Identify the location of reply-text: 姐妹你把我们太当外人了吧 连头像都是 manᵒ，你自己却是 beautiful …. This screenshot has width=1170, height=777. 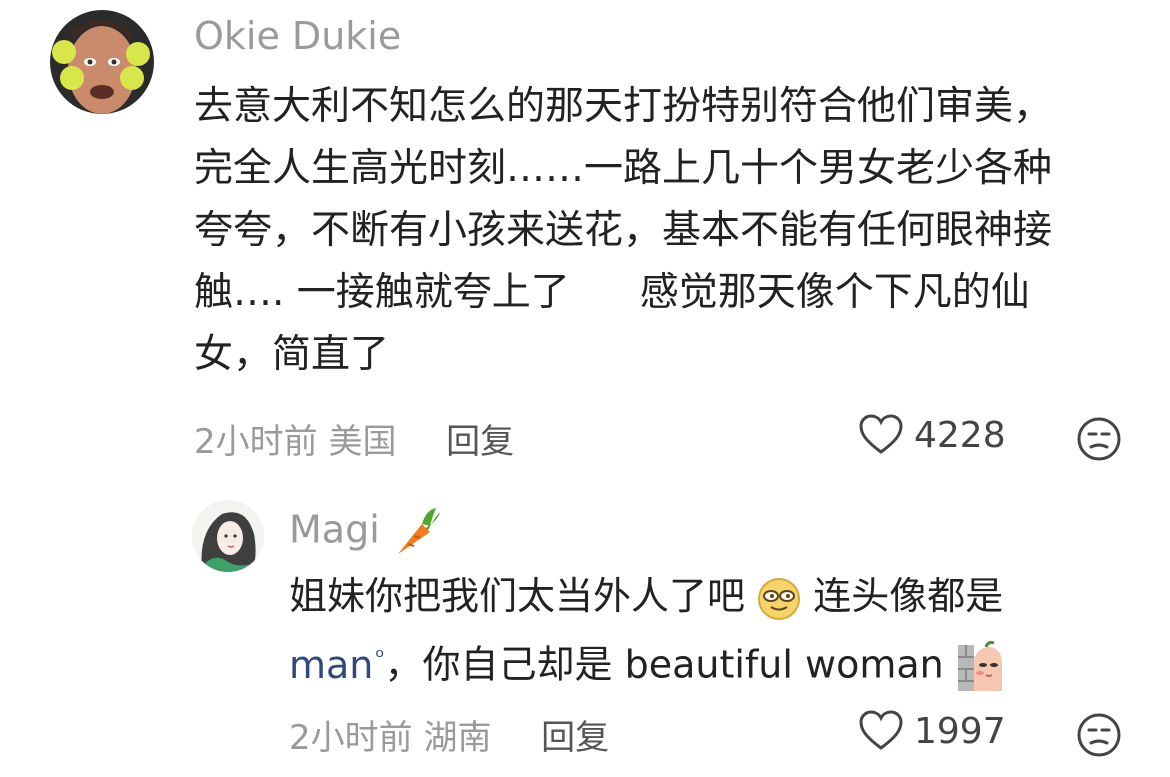
(647, 630).